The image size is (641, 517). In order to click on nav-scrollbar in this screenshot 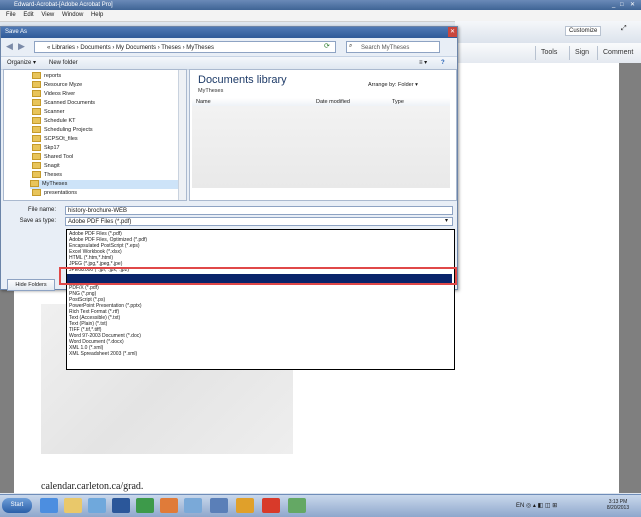, I will do `click(182, 135)`.